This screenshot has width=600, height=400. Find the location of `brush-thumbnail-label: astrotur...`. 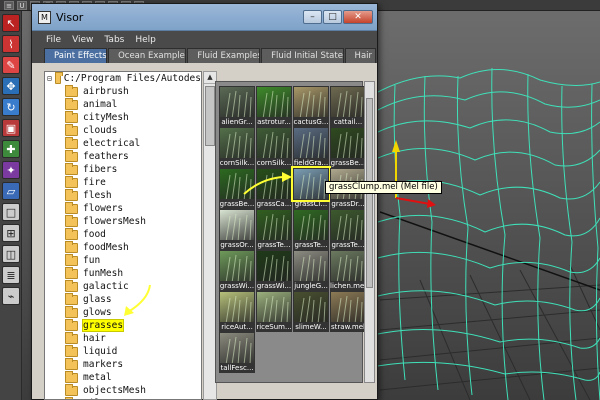

brush-thumbnail-label: astrotur... is located at coordinates (274, 122).